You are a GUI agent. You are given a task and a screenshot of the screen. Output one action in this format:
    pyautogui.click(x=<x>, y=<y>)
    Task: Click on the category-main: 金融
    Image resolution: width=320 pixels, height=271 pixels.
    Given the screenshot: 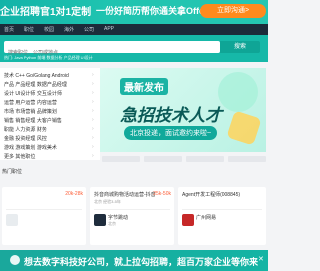 What is the action you would take?
    pyautogui.click(x=9, y=139)
    